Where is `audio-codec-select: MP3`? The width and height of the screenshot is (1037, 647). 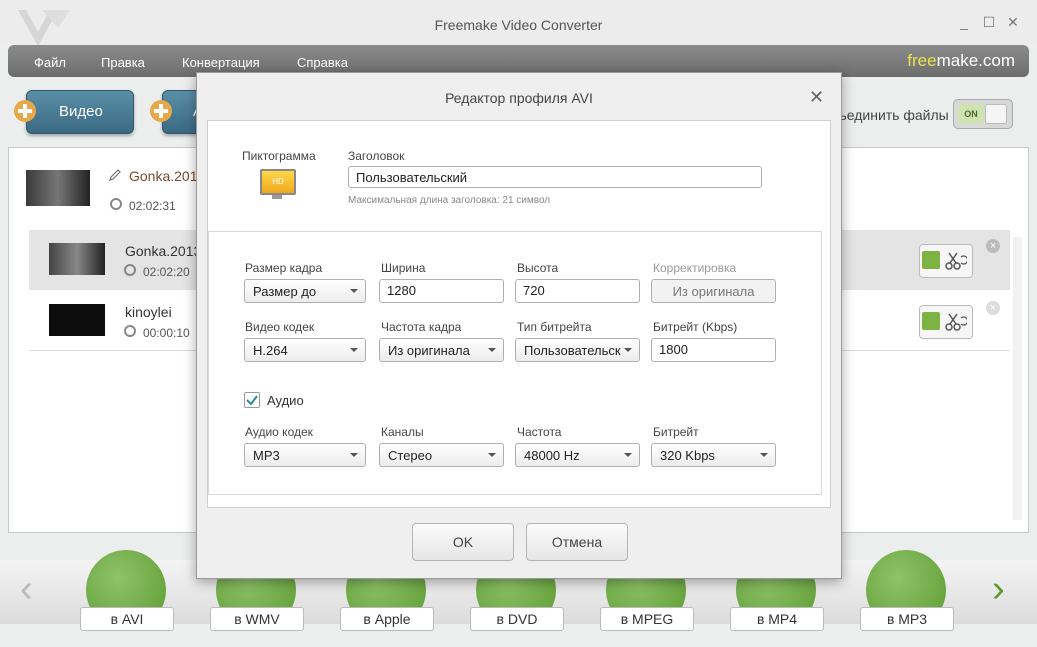
audio-codec-select: MP3 is located at coordinates (305, 455).